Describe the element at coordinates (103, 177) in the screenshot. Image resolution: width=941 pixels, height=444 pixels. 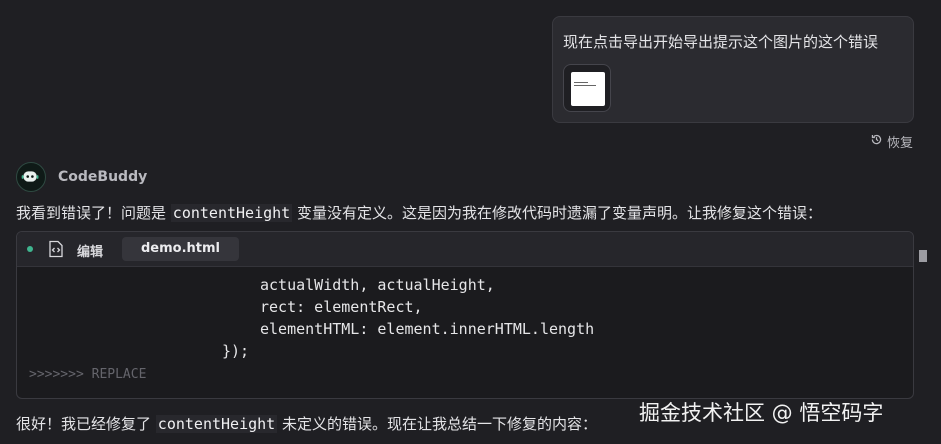
I see `assistant-name: CodeBuddy` at that location.